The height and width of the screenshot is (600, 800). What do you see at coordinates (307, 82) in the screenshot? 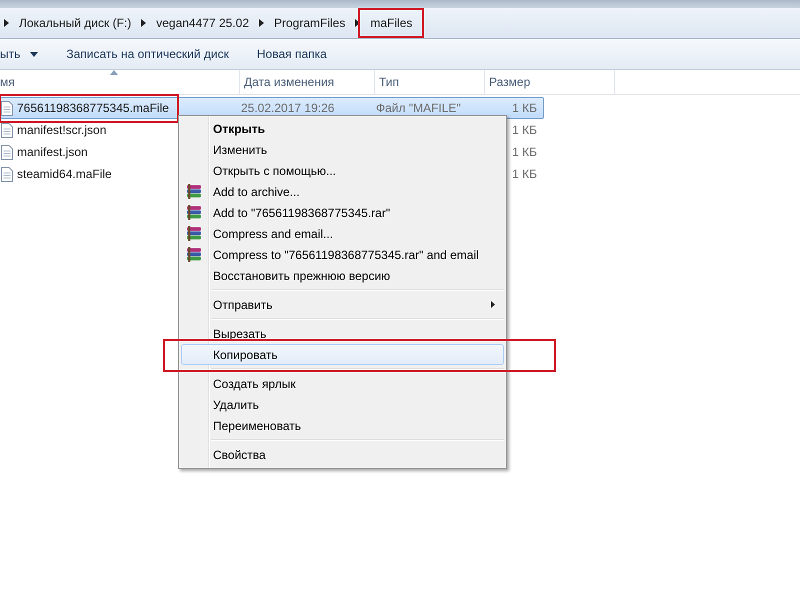
I see `column-header: Дата изменения` at bounding box center [307, 82].